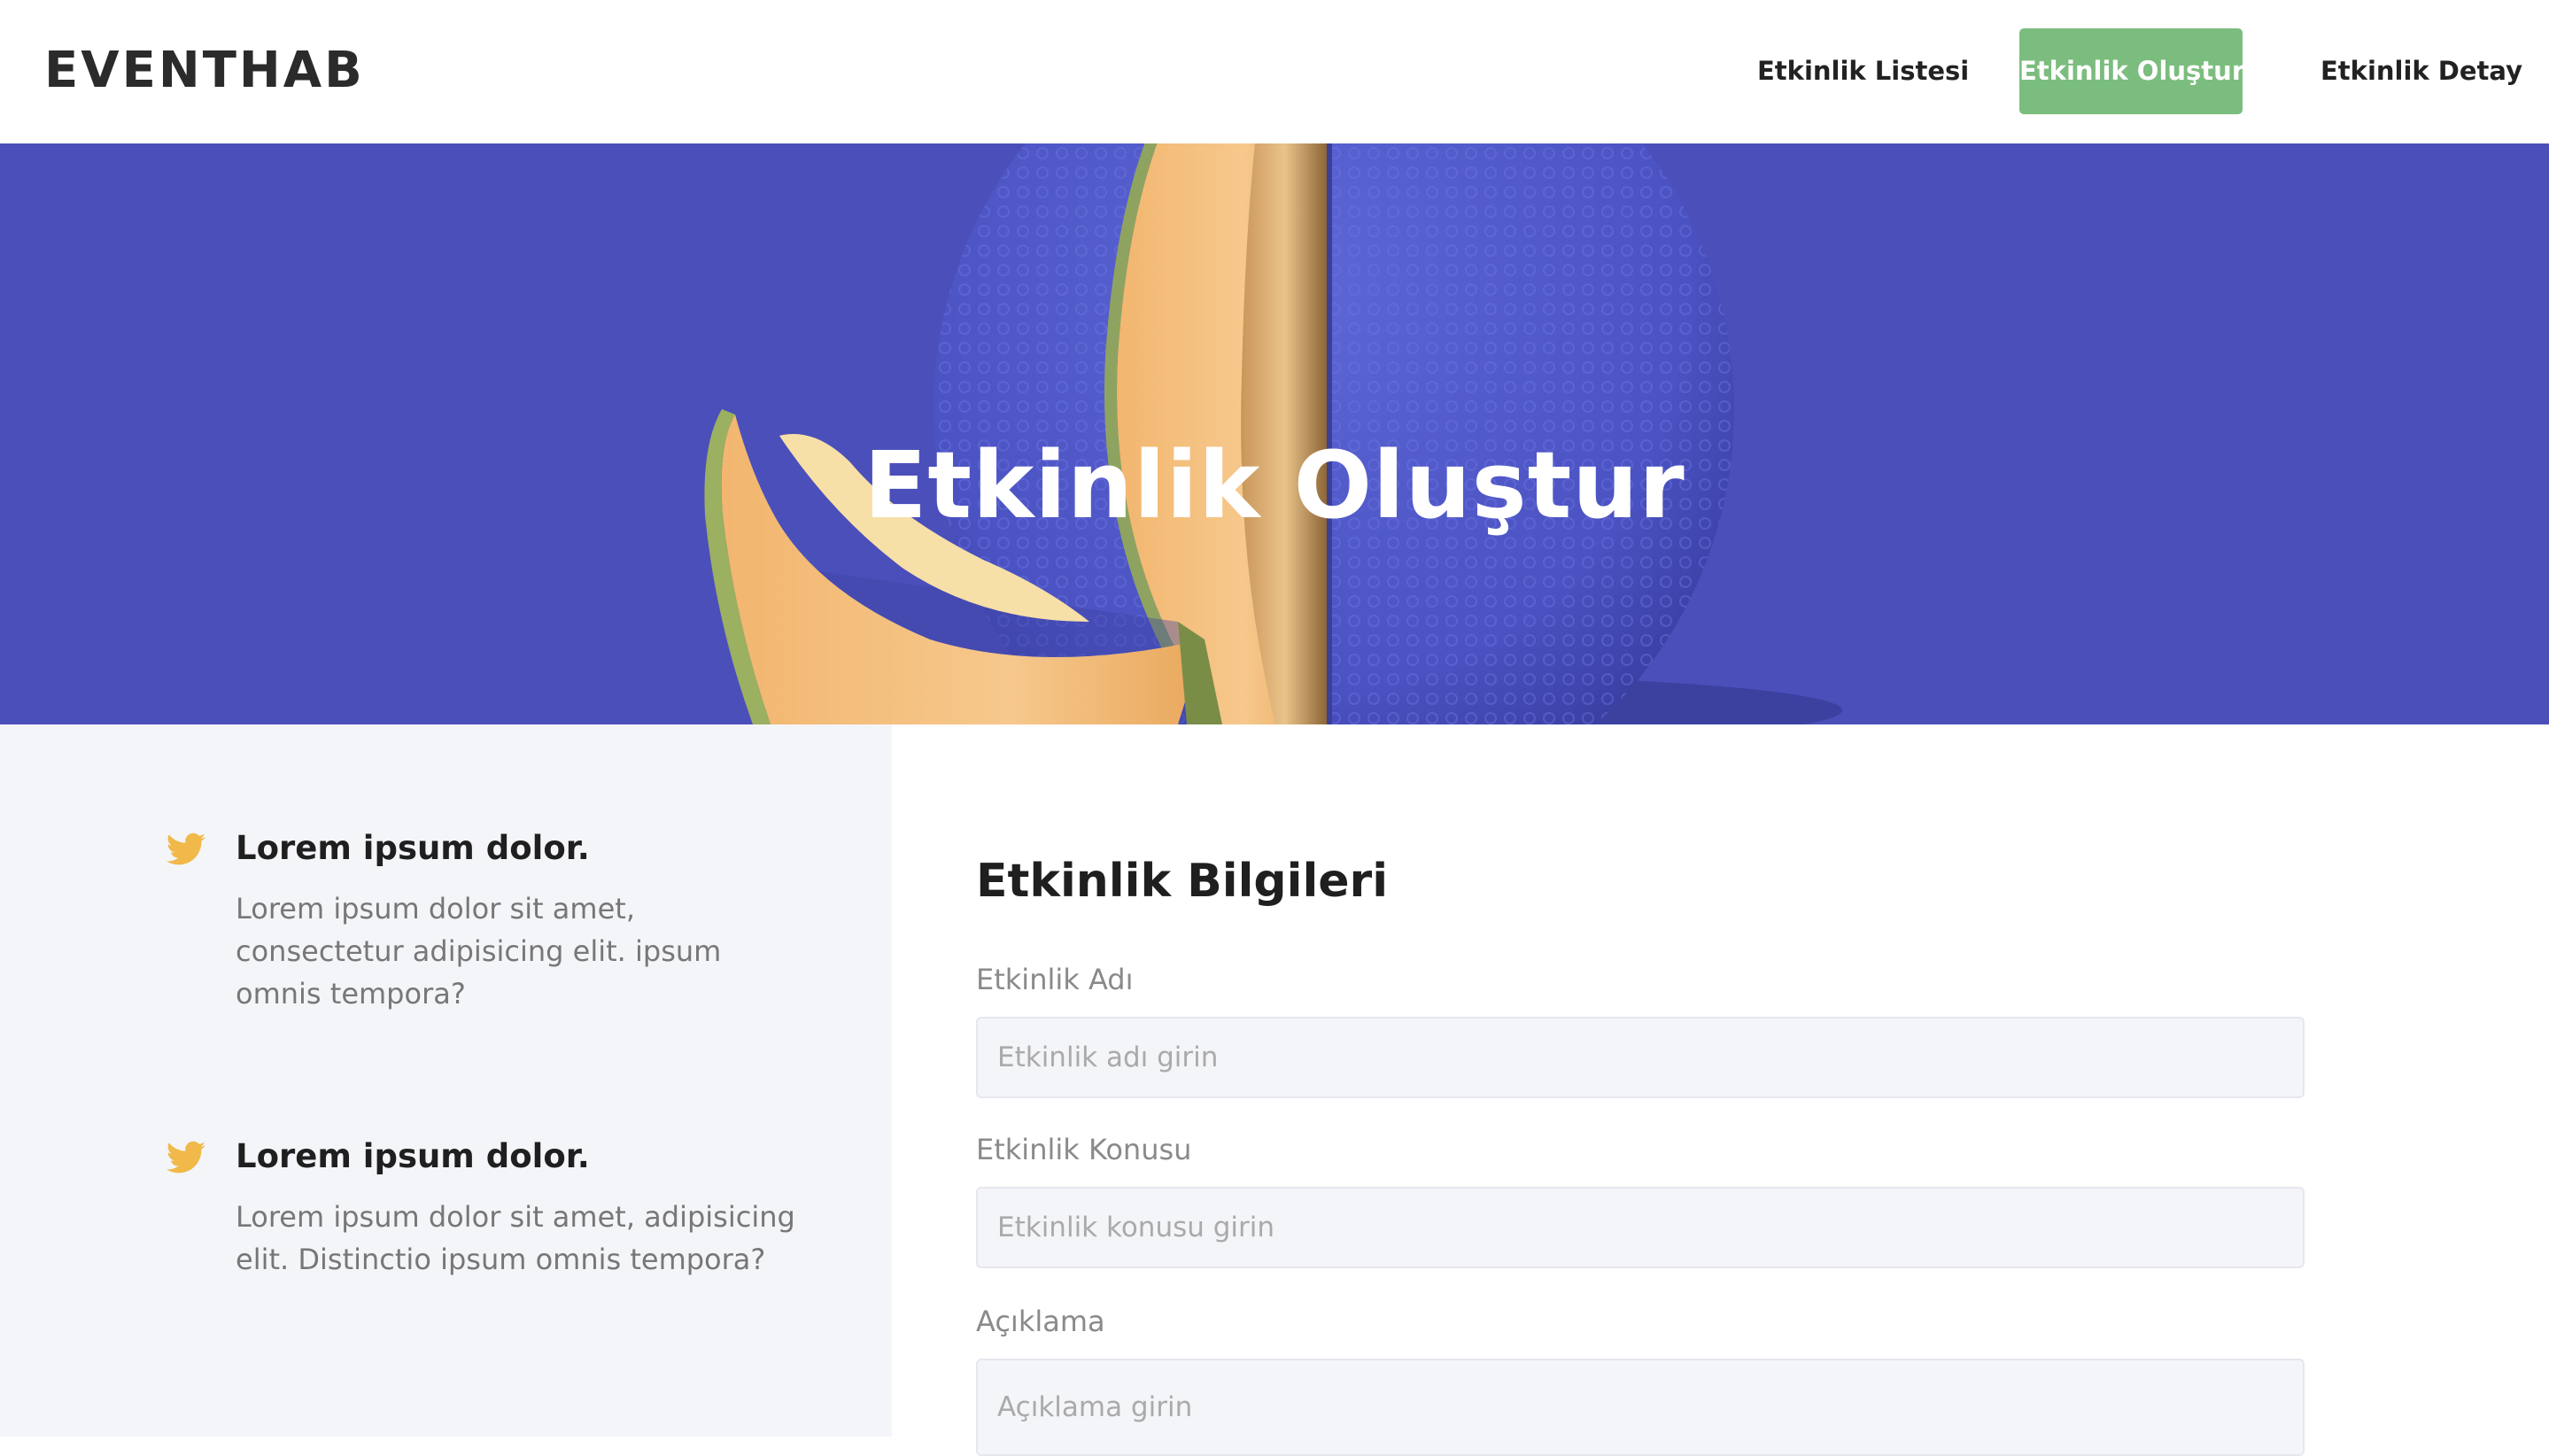 The image size is (2549, 1456). What do you see at coordinates (204, 71) in the screenshot?
I see `brand-logo: EVENTHAB` at bounding box center [204, 71].